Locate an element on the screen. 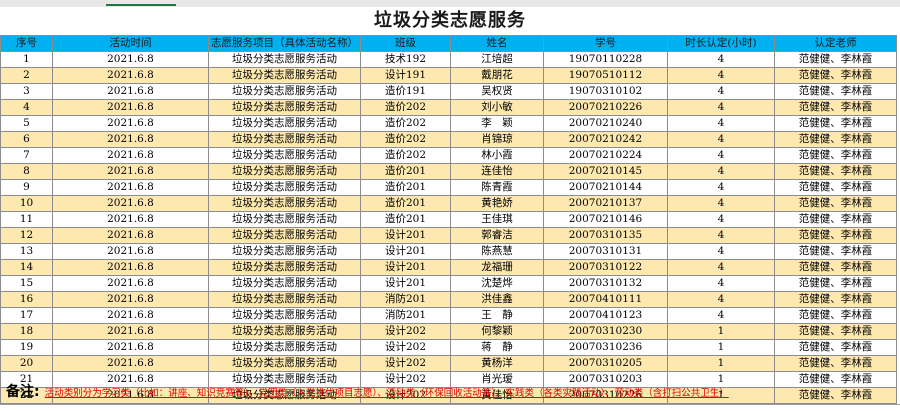 The width and height of the screenshot is (900, 411). cell-name: 沈楚烨 is located at coordinates (497, 283).